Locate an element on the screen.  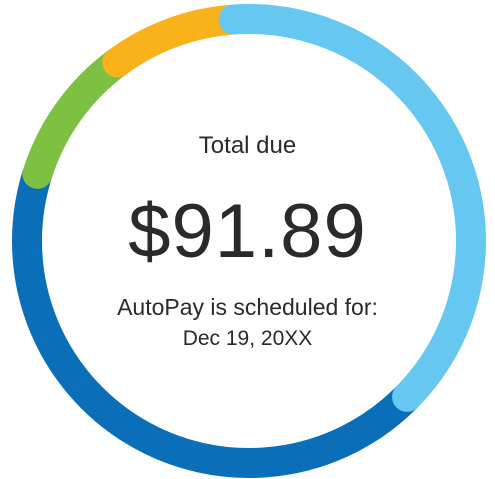
total-due-label: Total due is located at coordinates (247, 145).